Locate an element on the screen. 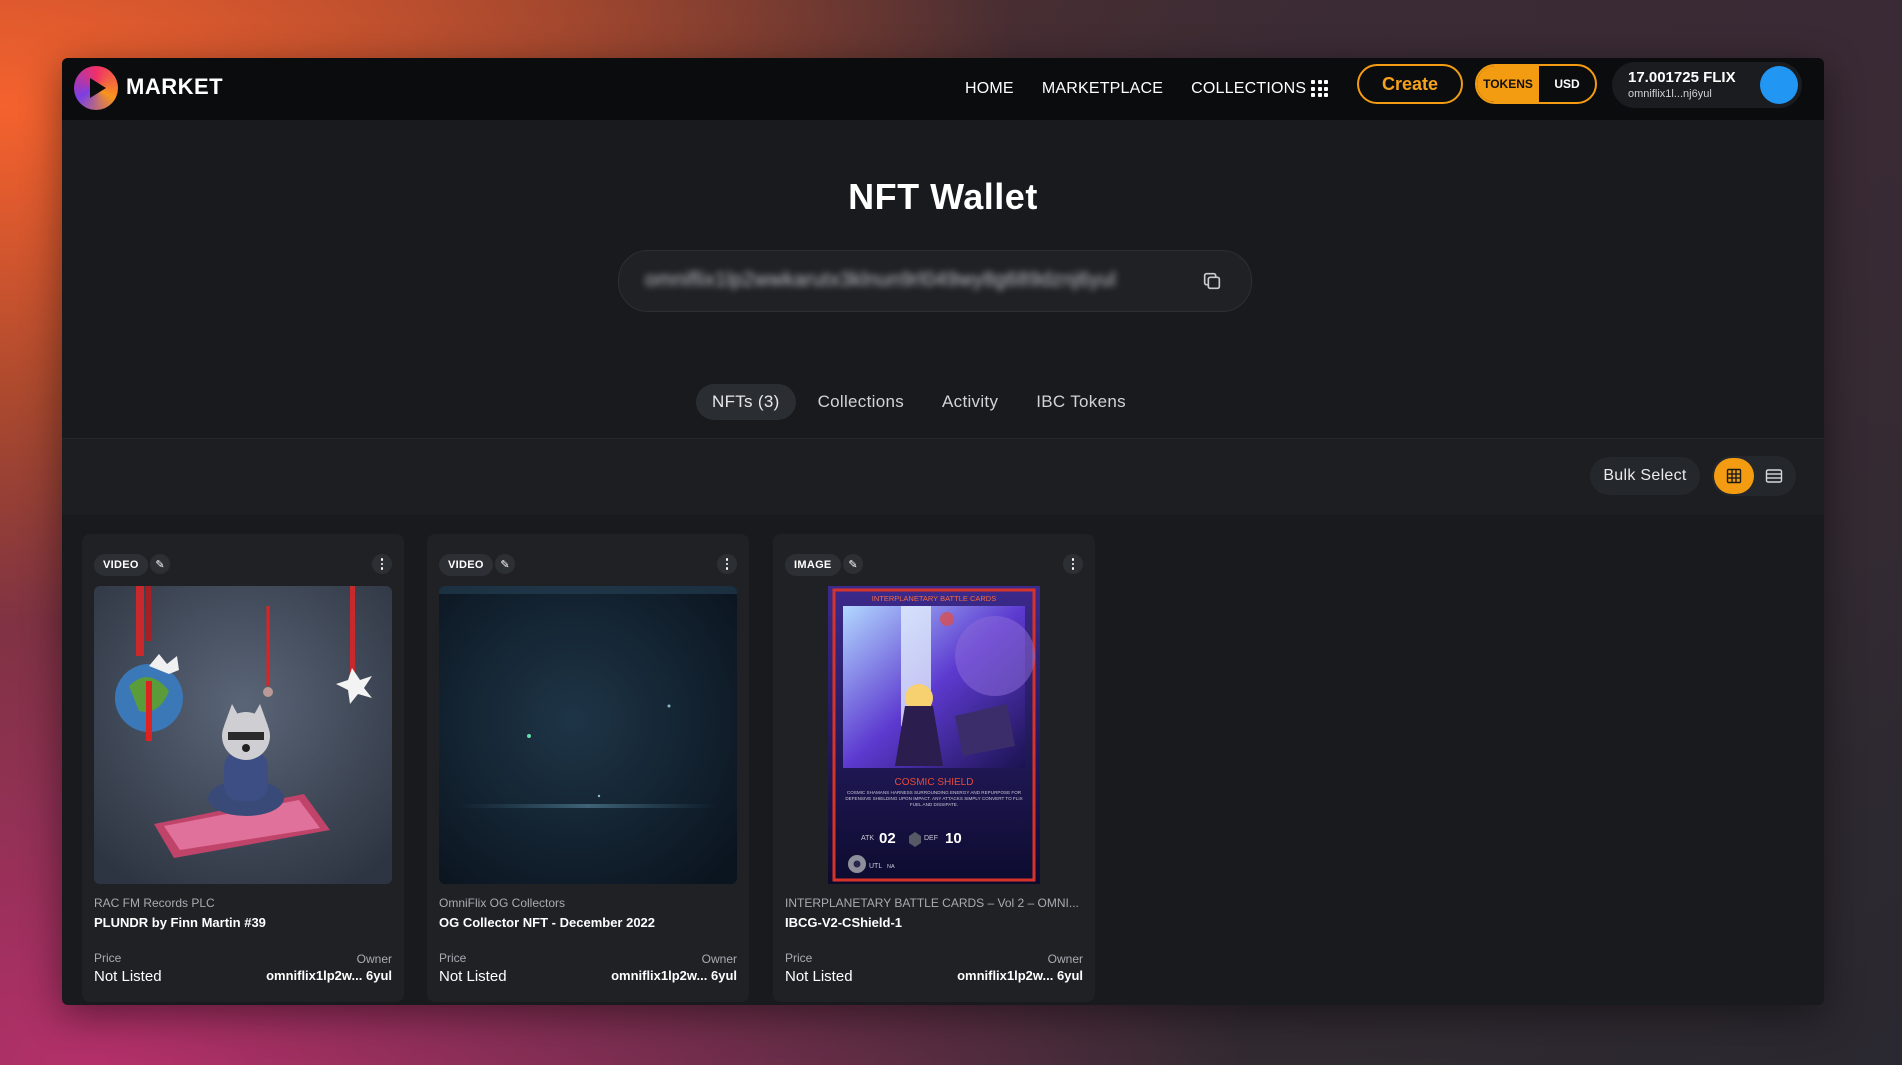 Image resolution: width=1902 pixels, height=1065 pixels. bulk-select-button: Bulk Select is located at coordinates (1645, 476).